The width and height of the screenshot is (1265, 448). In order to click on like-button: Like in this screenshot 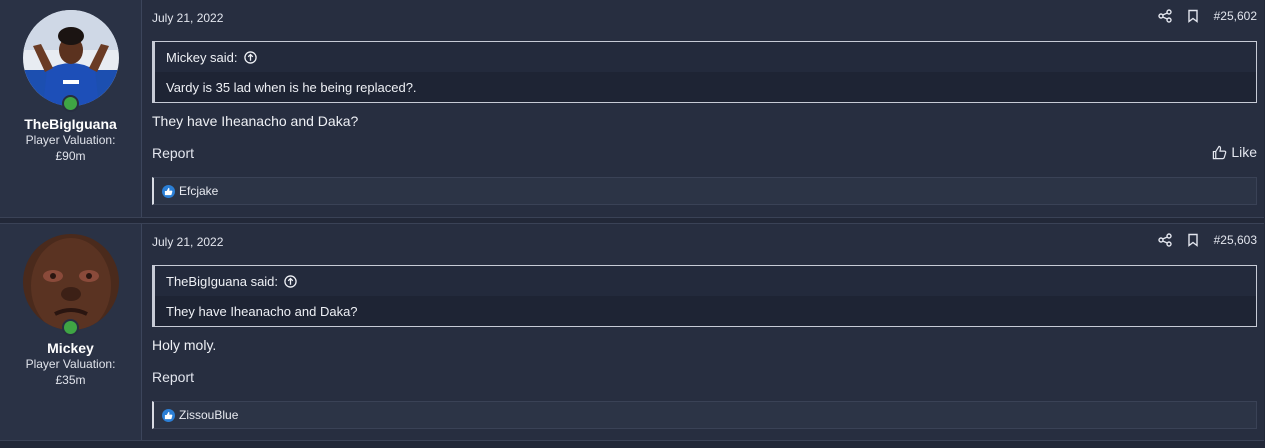, I will do `click(1234, 152)`.